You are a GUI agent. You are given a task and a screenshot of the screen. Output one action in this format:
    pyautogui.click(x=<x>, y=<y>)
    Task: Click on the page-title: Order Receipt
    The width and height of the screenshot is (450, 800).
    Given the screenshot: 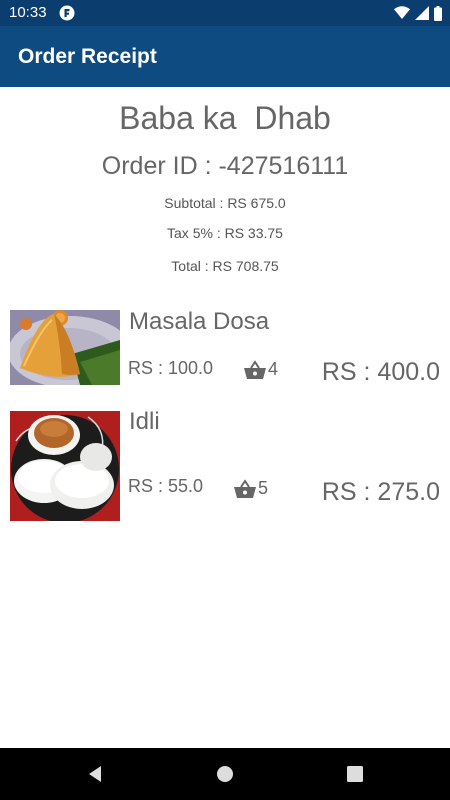 What is the action you would take?
    pyautogui.click(x=87, y=56)
    